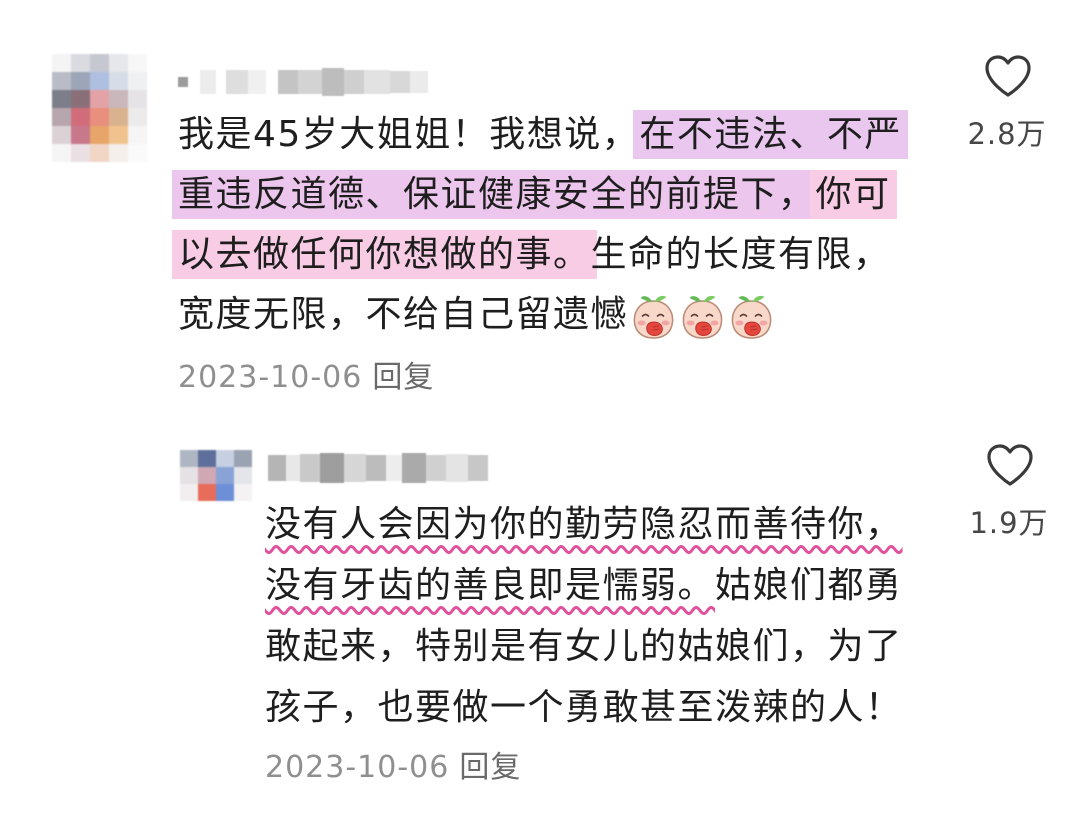  I want to click on like-count: 2.8万, so click(1007, 134).